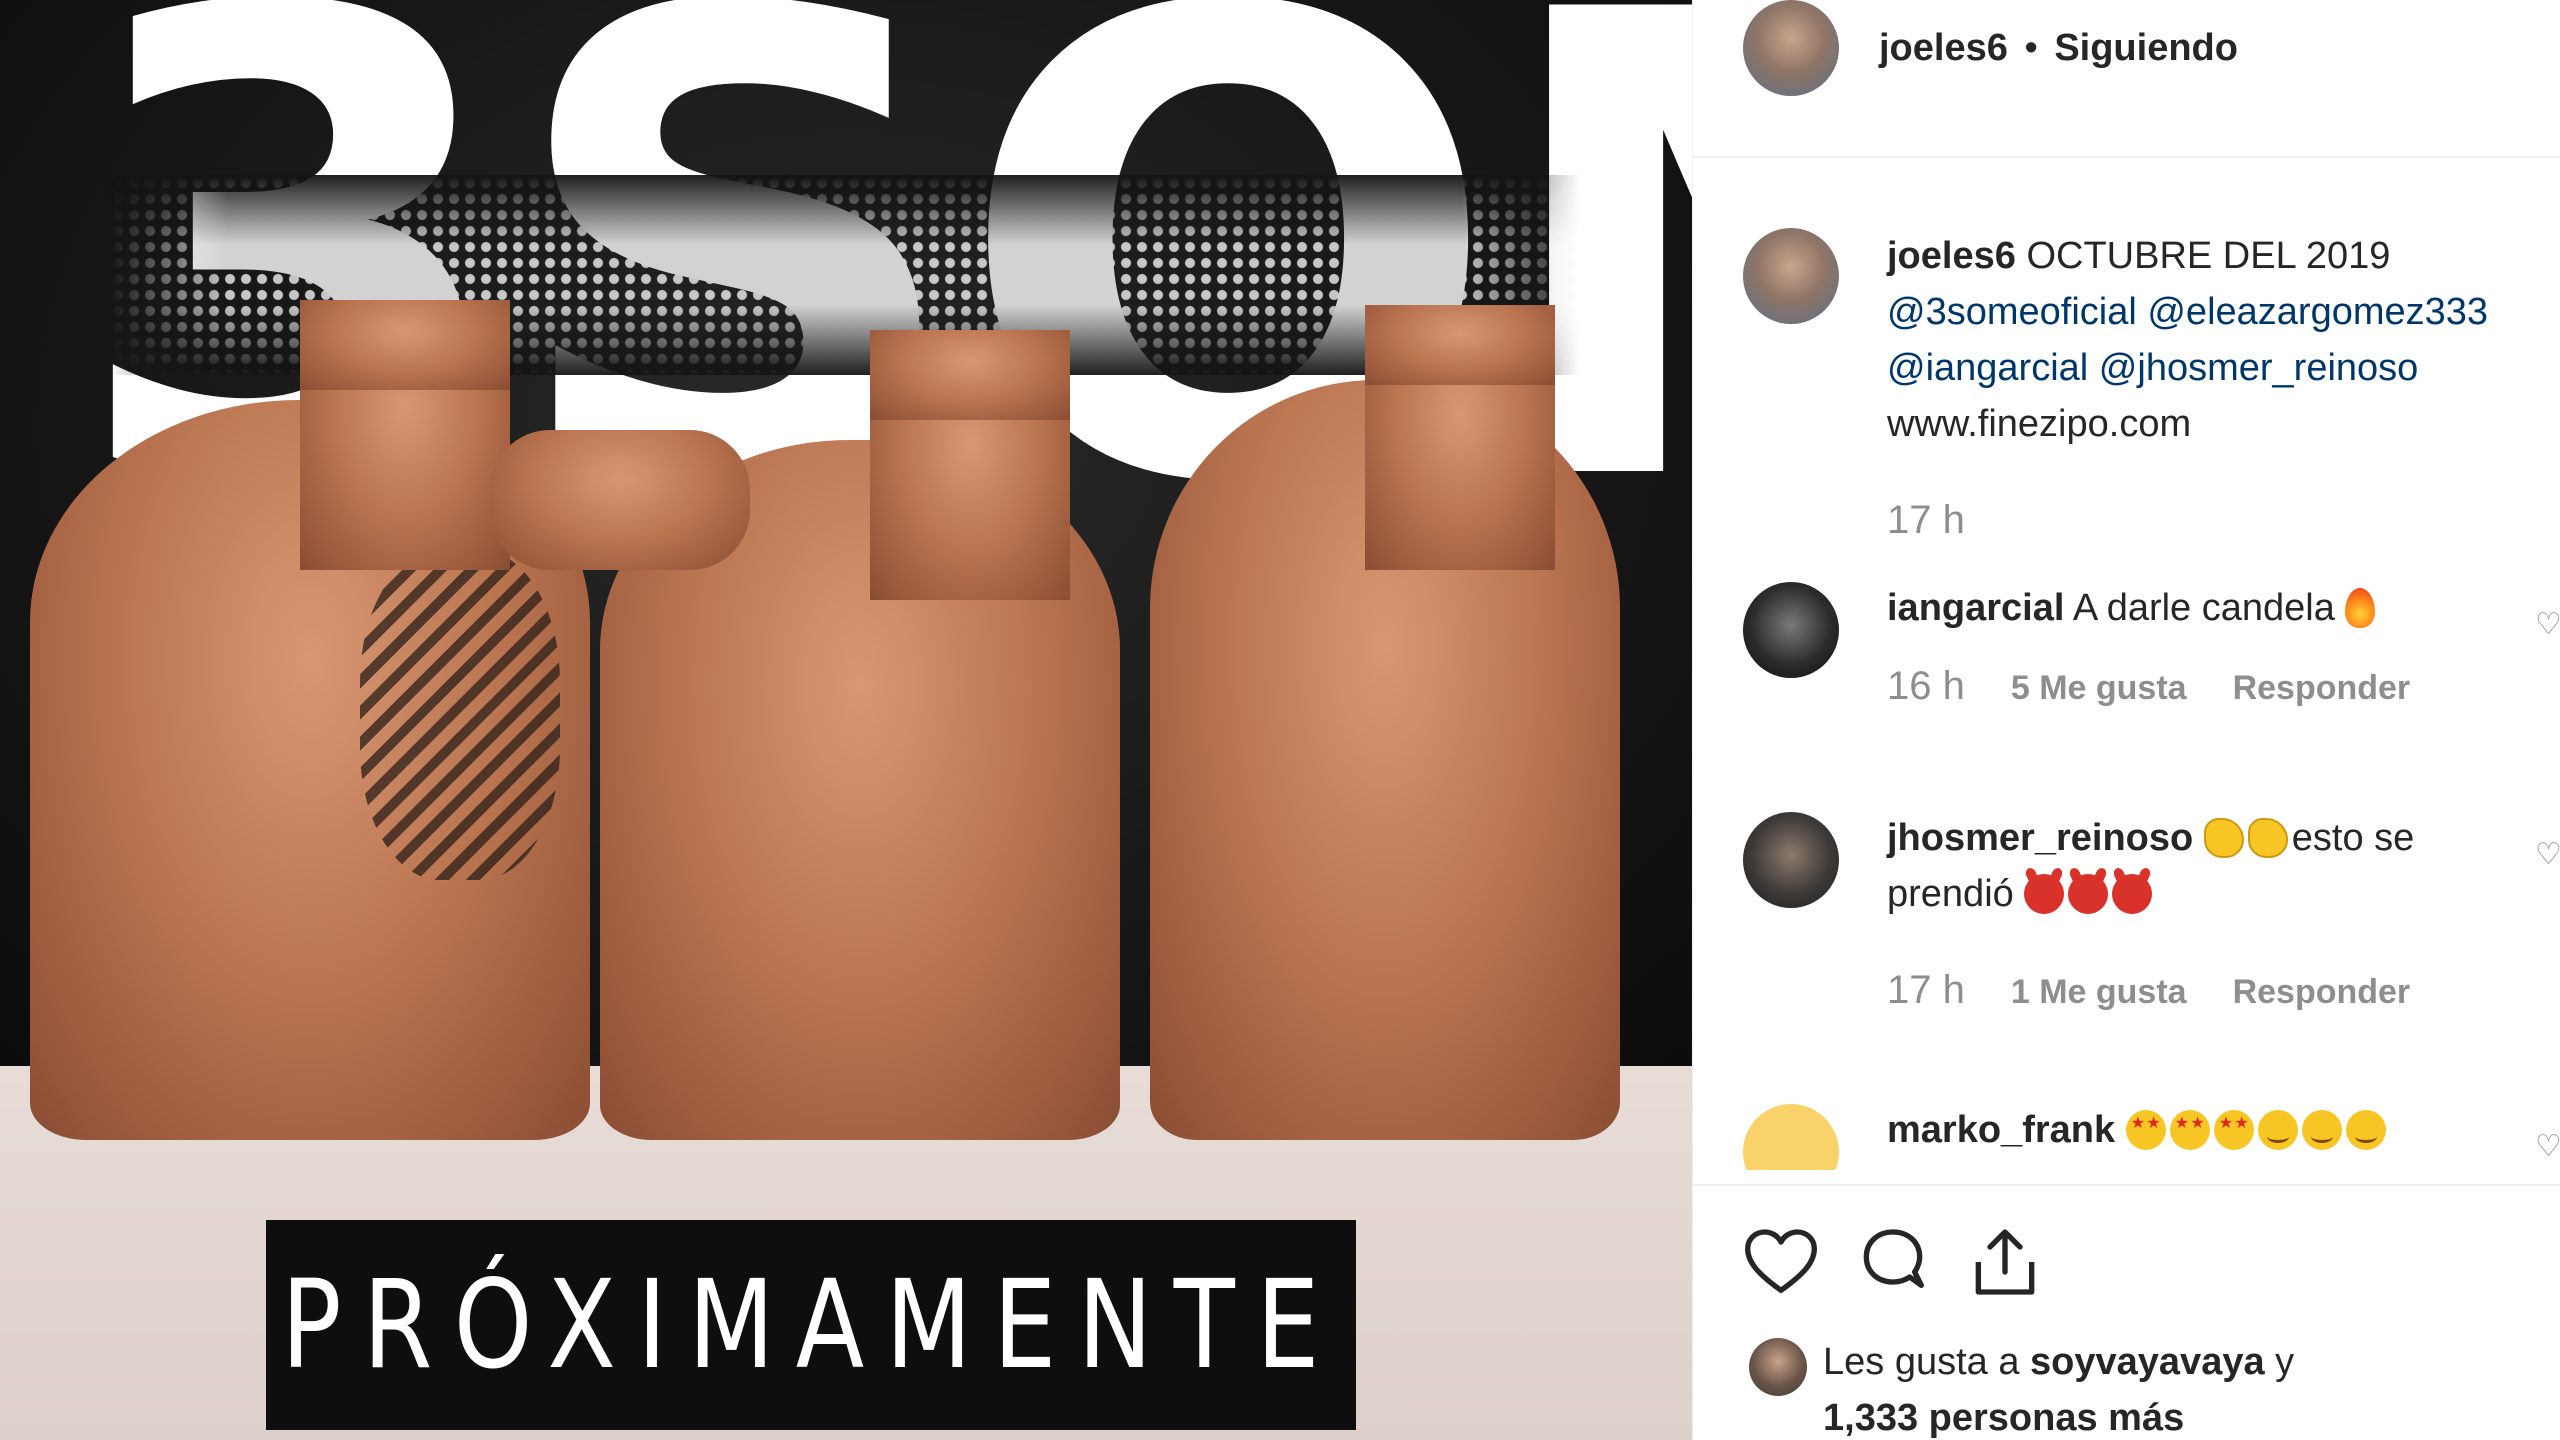  What do you see at coordinates (1781, 1262) in the screenshot?
I see `heart-icon` at bounding box center [1781, 1262].